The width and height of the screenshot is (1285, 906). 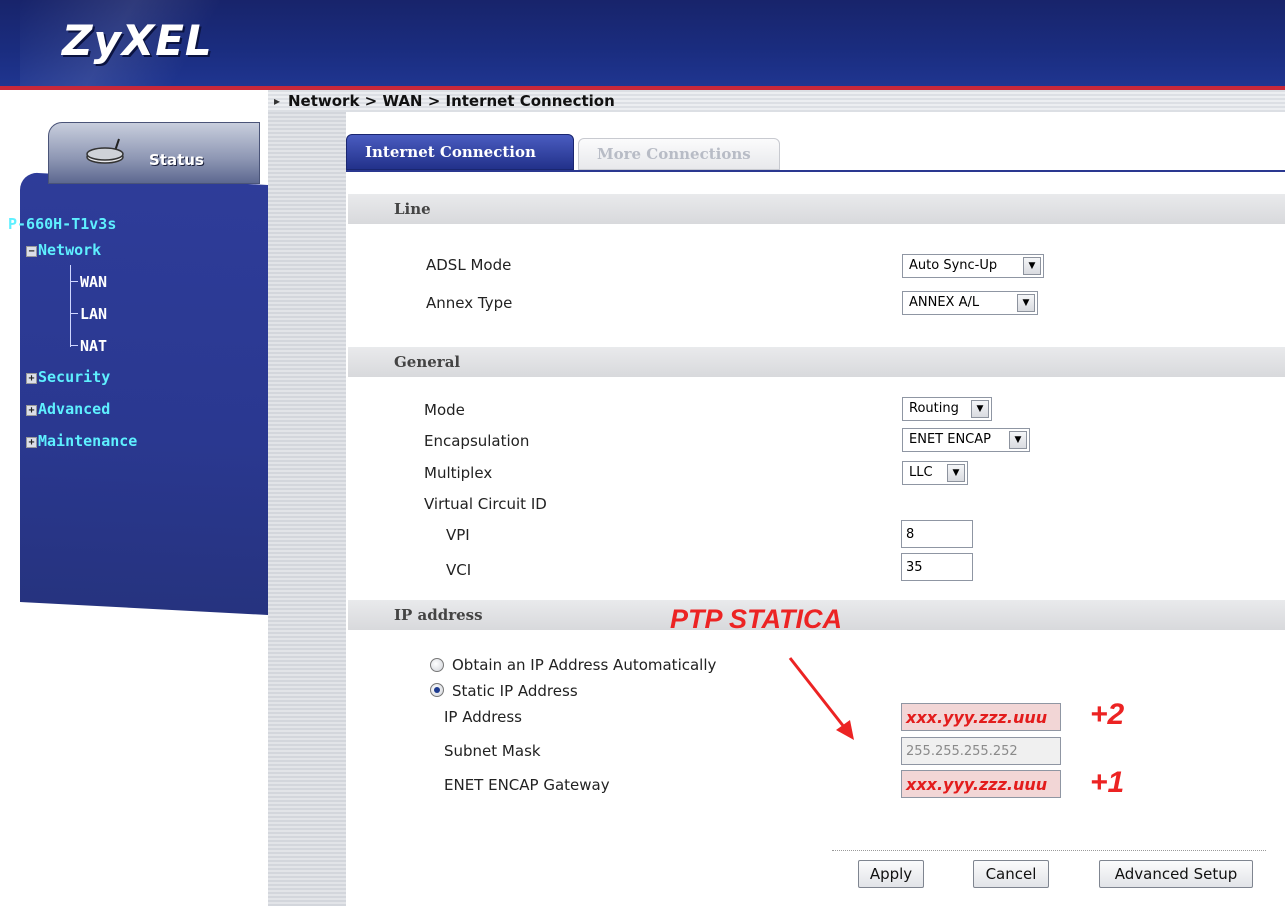 What do you see at coordinates (1011, 874) in the screenshot?
I see `cancel-button: Cancel` at bounding box center [1011, 874].